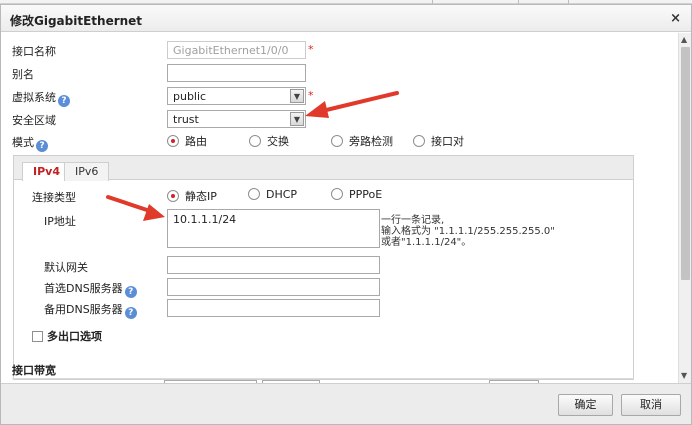 Image resolution: width=692 pixels, height=425 pixels. Describe the element at coordinates (273, 265) in the screenshot. I see `default-gateway-input` at that location.